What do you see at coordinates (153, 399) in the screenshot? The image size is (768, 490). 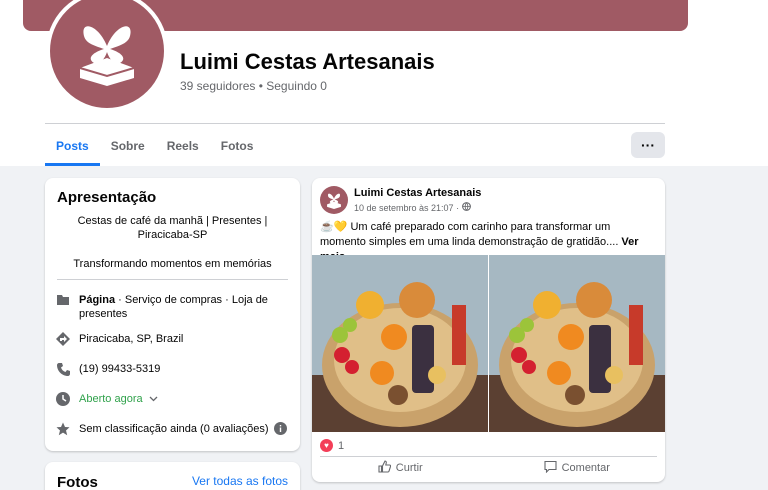 I see `chevron-down-icon` at bounding box center [153, 399].